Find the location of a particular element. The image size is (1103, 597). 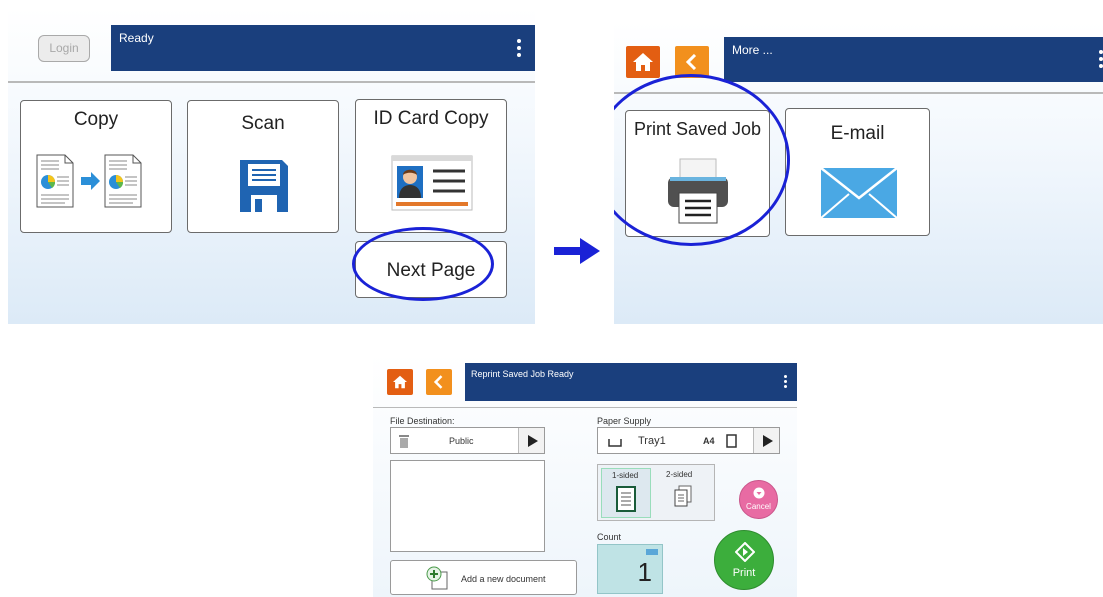

one-sided-label: 1-sided is located at coordinates (625, 475).